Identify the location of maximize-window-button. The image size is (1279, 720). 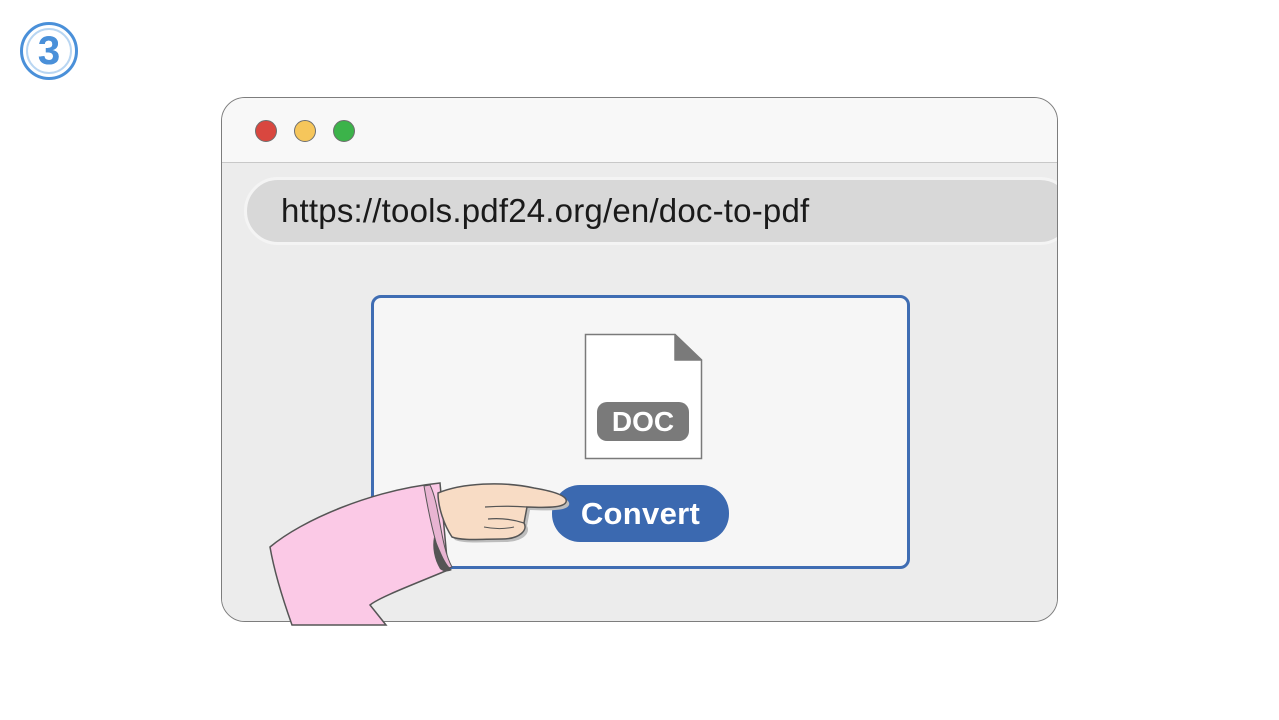
(344, 131).